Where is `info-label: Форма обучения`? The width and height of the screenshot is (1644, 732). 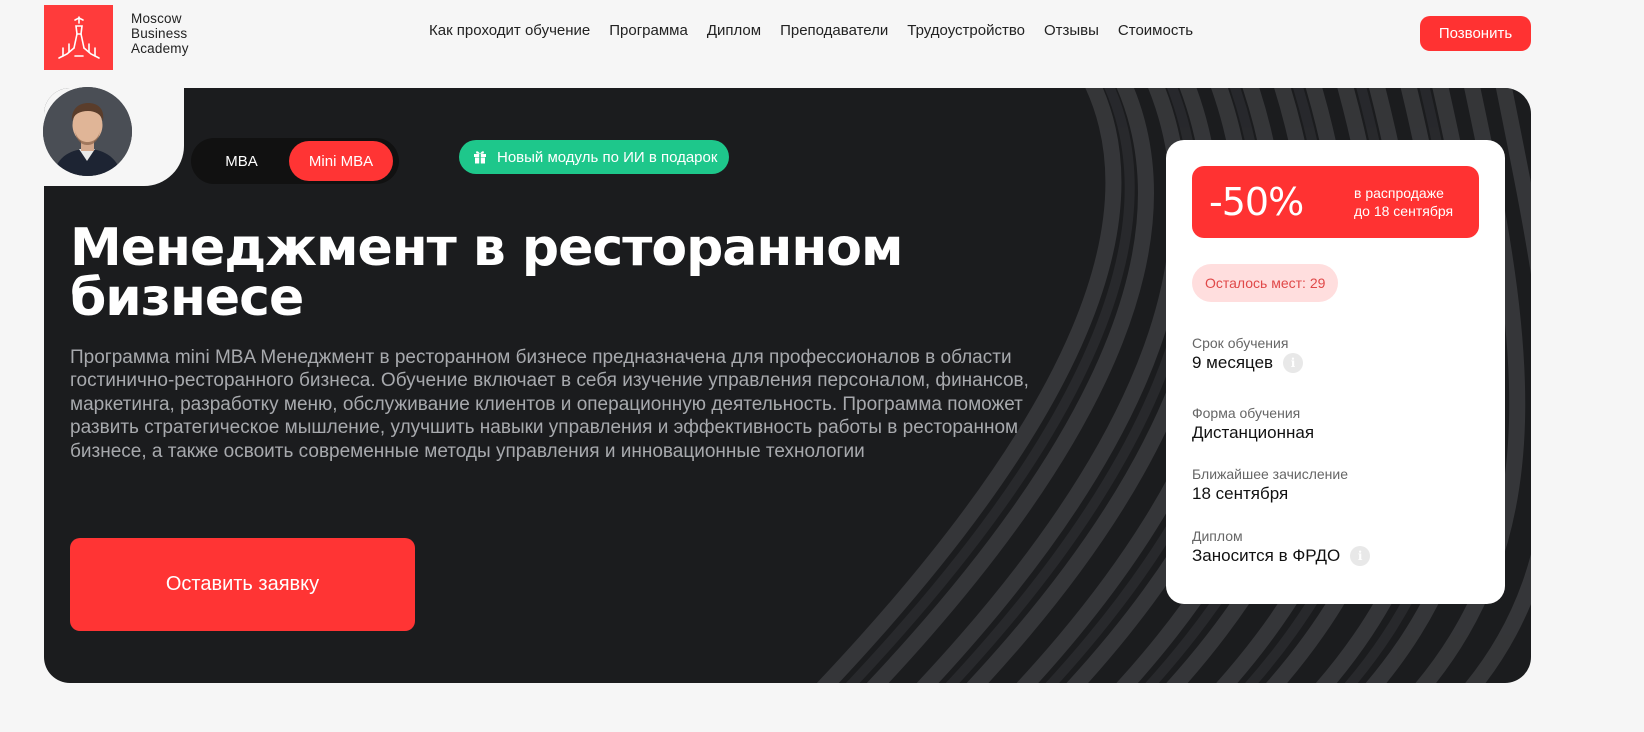
info-label: Форма обучения is located at coordinates (1246, 413).